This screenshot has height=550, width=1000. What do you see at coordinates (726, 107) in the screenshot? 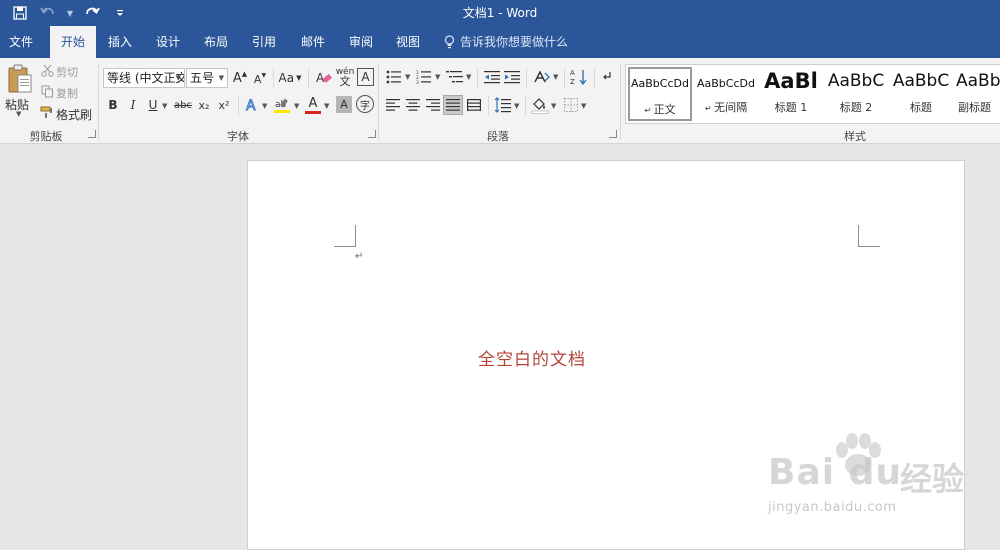
I see `style-name: ↵ 无间隔` at bounding box center [726, 107].